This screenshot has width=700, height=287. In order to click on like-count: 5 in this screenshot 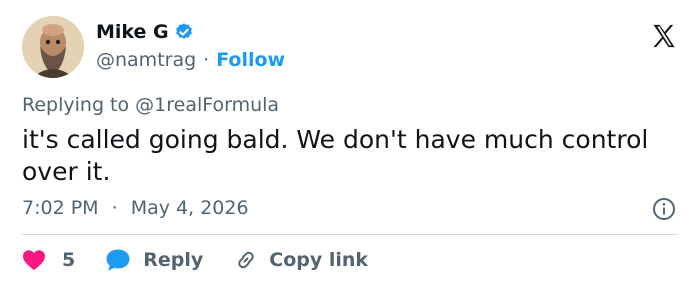, I will do `click(69, 260)`.